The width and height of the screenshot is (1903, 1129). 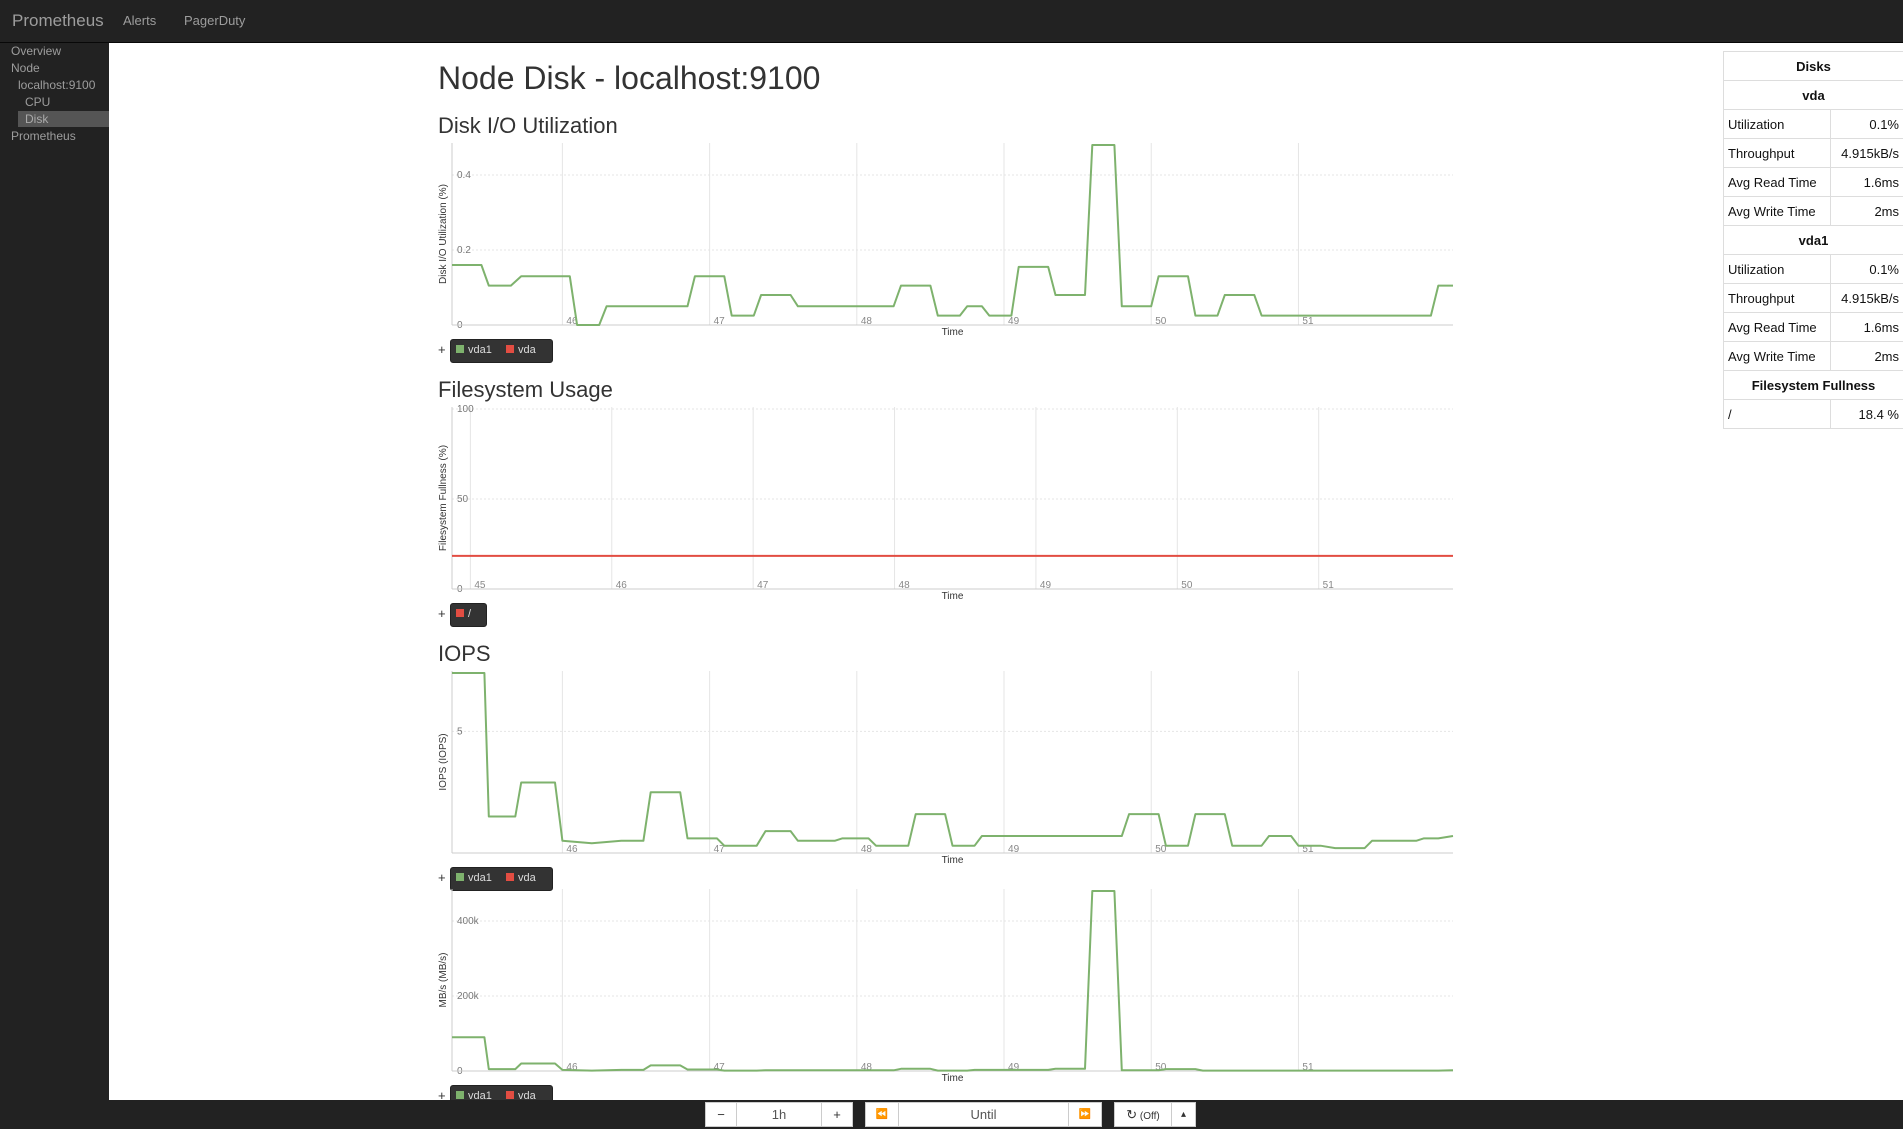 What do you see at coordinates (43, 136) in the screenshot?
I see `sidebar-item-prometheus: Prometheus` at bounding box center [43, 136].